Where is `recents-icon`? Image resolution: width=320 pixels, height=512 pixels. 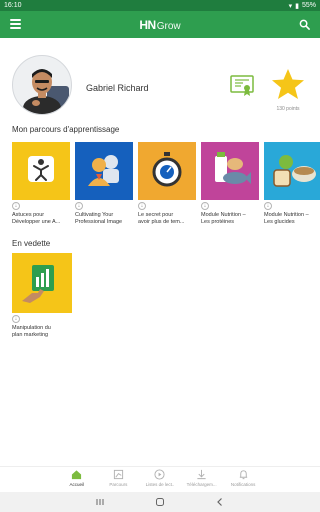
recents-icon is located at coordinates (100, 502).